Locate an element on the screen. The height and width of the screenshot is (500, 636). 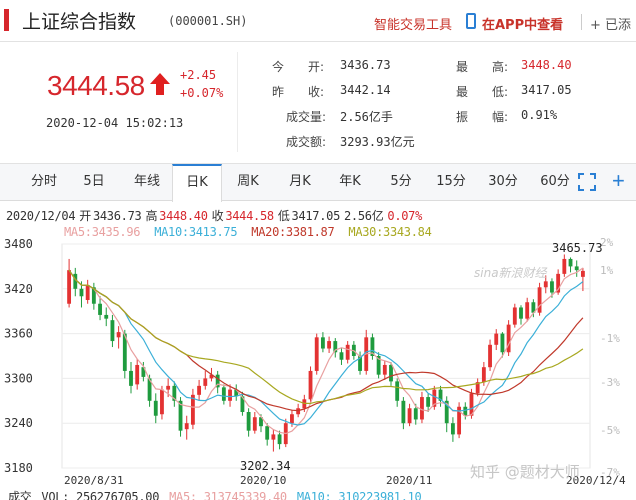
tab-monthly-k: 月K is located at coordinates (300, 182).